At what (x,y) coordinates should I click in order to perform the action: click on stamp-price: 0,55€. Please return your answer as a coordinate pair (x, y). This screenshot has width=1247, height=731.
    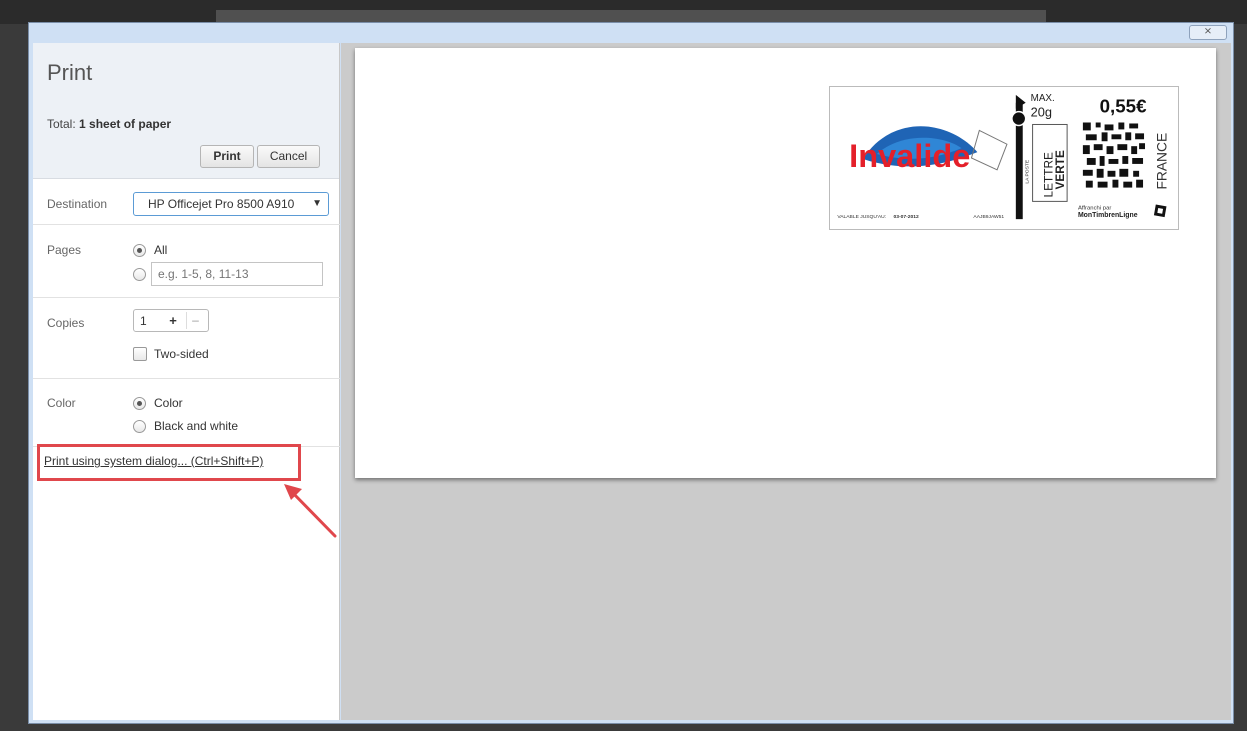
    Looking at the image, I should click on (1123, 106).